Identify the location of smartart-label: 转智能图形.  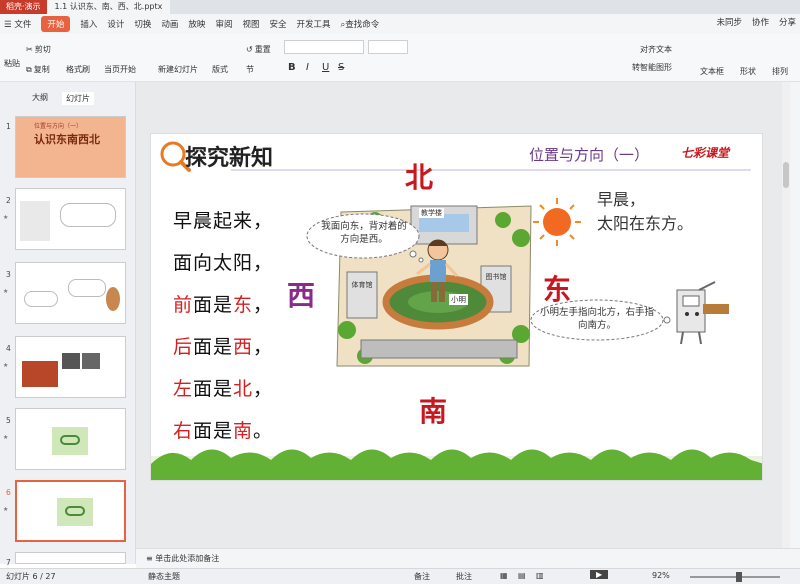
(652, 67).